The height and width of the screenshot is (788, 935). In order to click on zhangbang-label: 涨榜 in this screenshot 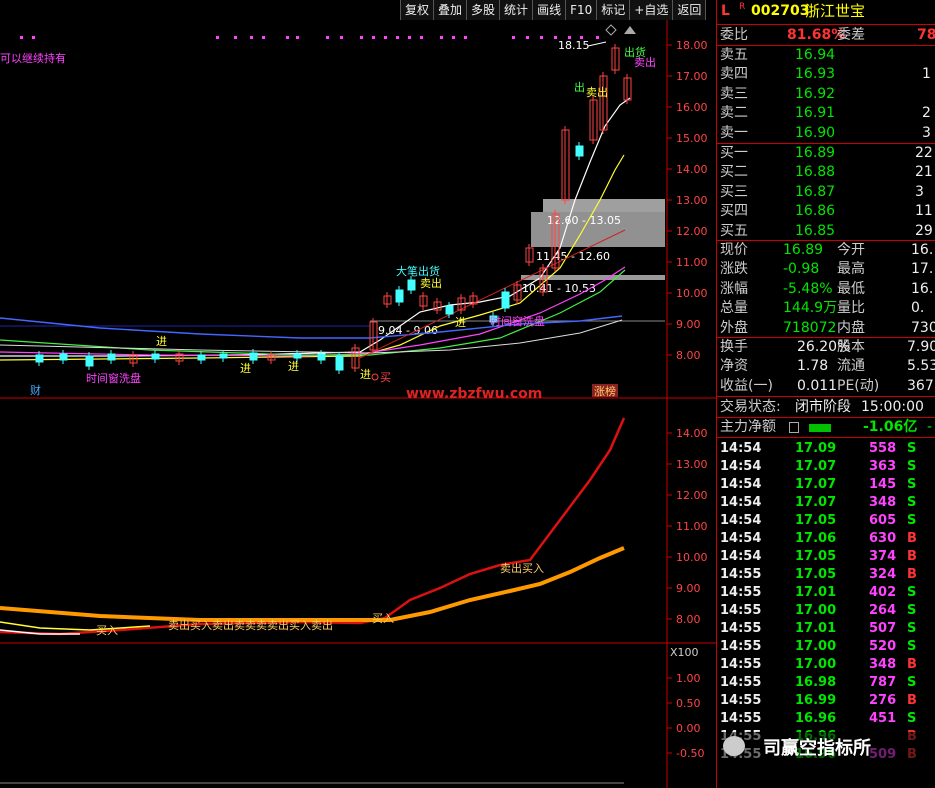, I will do `click(605, 391)`.